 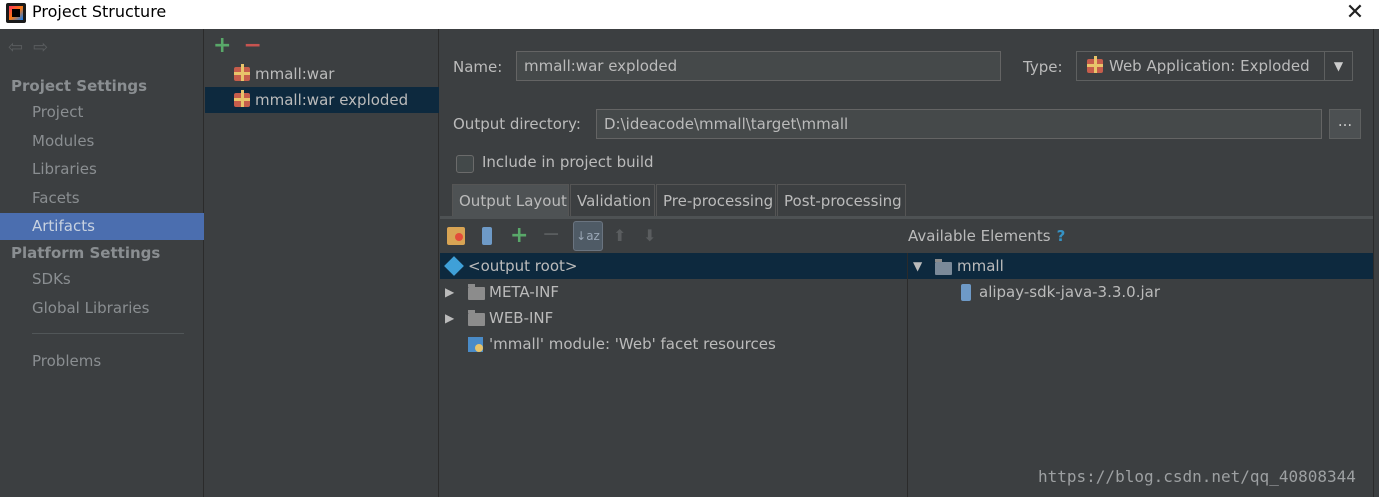 I want to click on output-directory-label: Output directory:, so click(x=517, y=124).